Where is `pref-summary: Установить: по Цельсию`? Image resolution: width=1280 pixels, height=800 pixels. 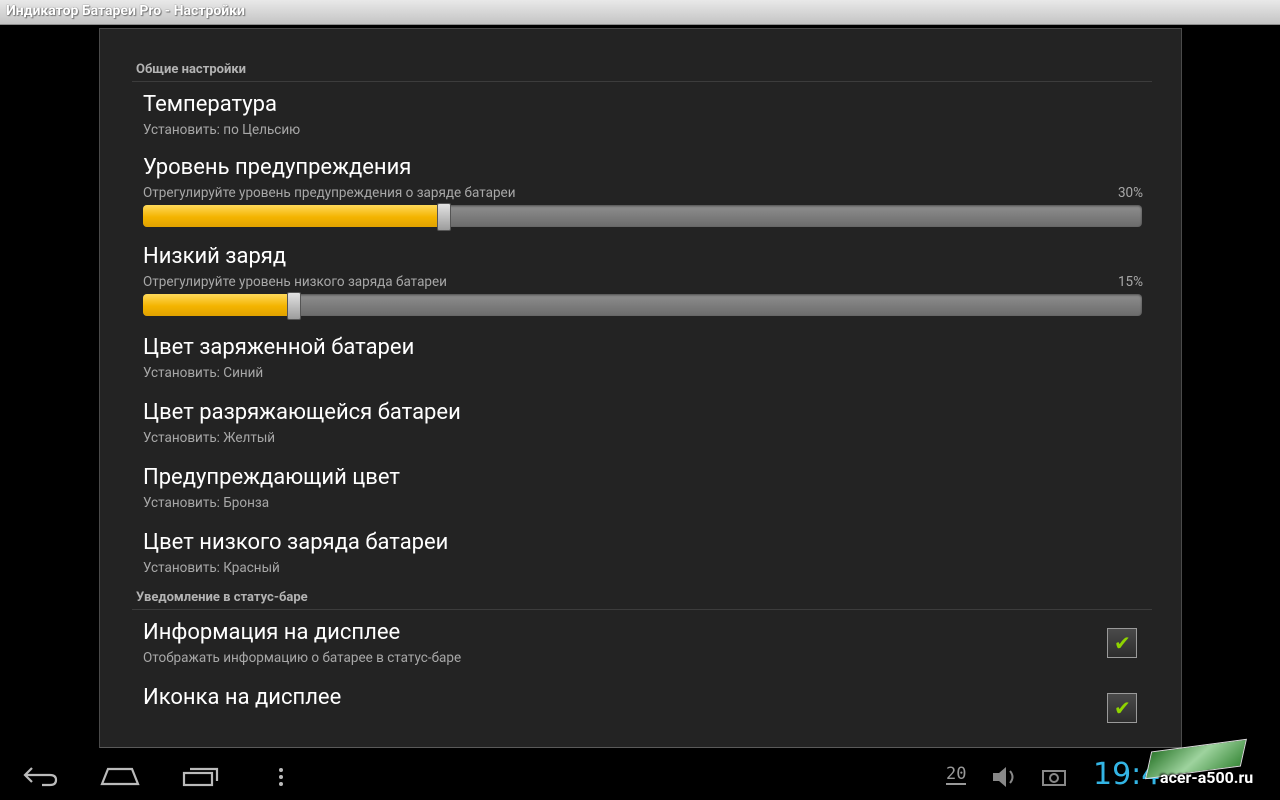
pref-summary: Установить: по Цельсию is located at coordinates (222, 130).